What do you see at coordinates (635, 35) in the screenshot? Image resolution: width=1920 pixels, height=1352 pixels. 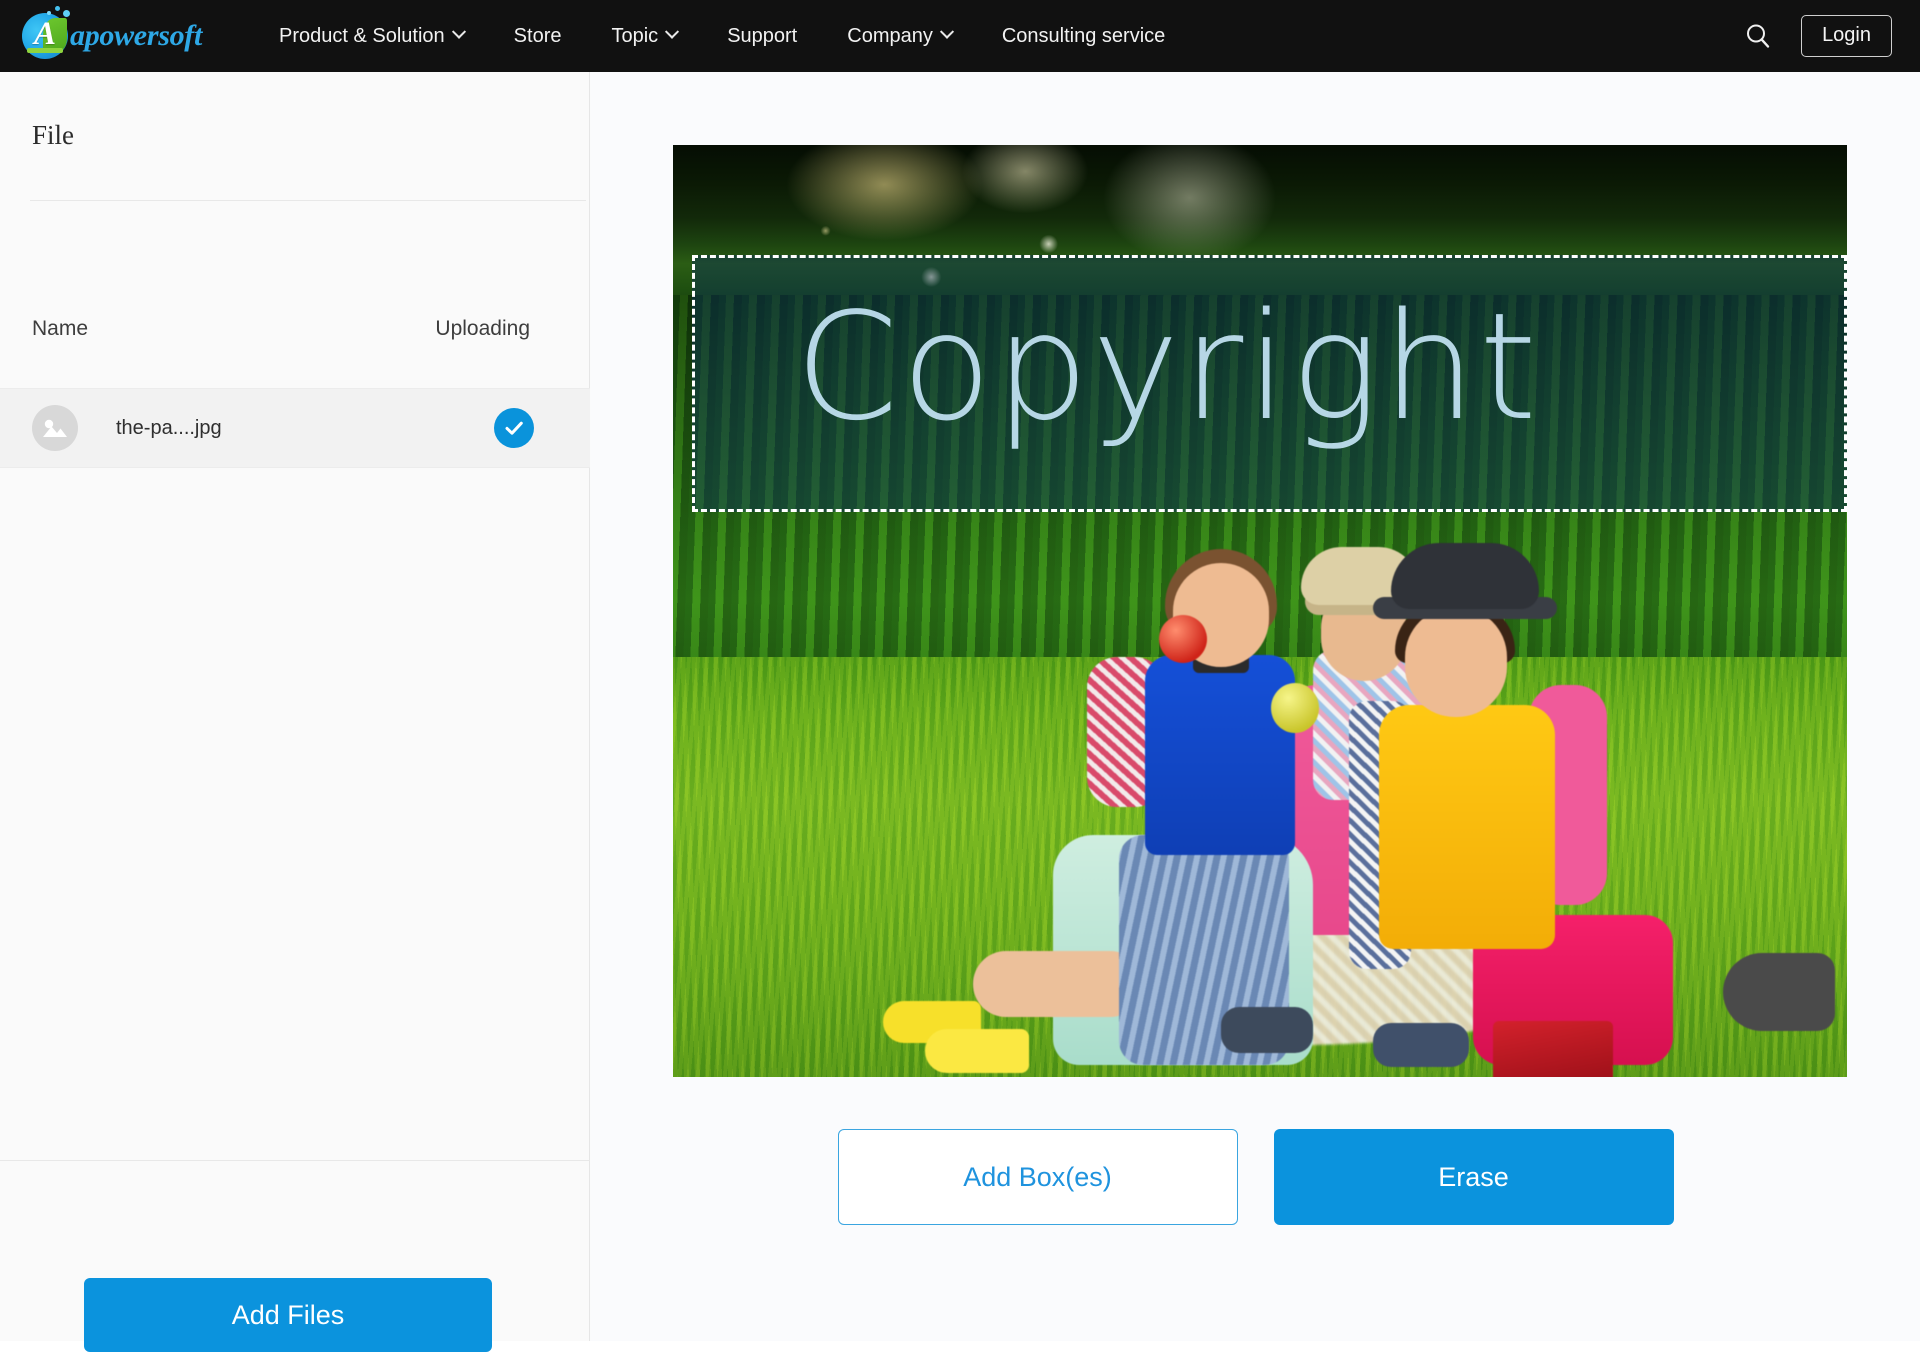 I see `nav-item-label: Topic` at bounding box center [635, 35].